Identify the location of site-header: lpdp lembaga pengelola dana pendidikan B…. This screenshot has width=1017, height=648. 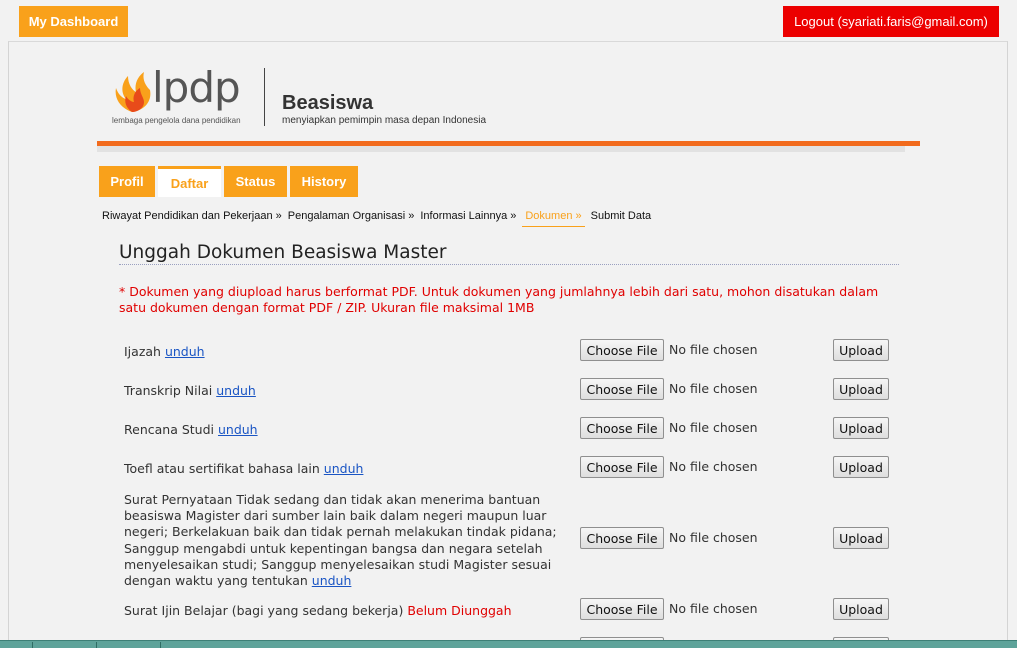
(320, 99).